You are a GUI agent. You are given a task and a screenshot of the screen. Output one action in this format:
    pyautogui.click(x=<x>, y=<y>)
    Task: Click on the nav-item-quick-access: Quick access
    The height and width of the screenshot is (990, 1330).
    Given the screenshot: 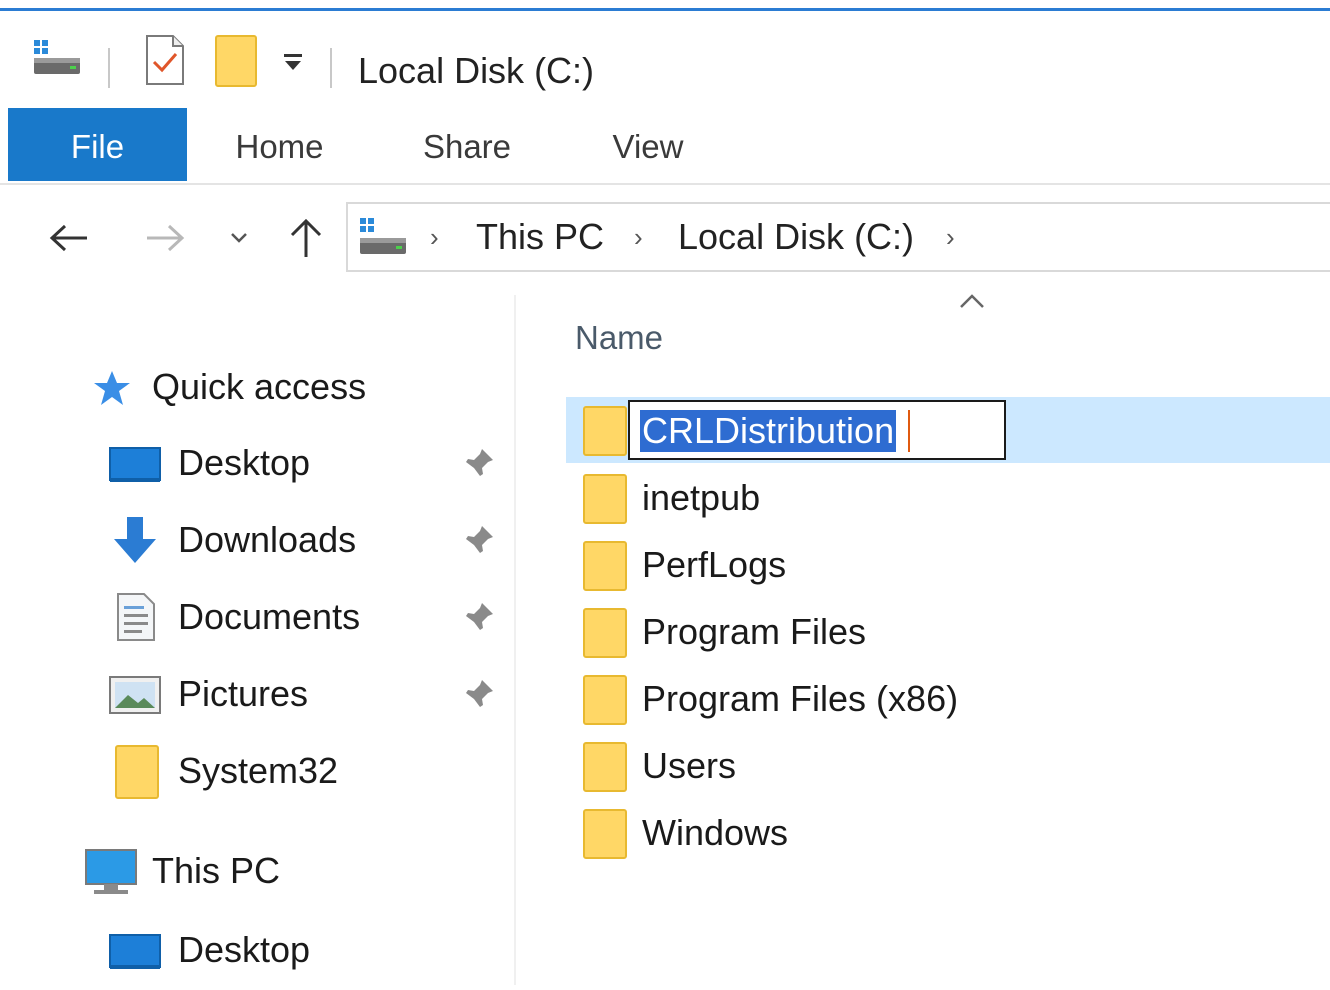 What is the action you would take?
    pyautogui.click(x=257, y=387)
    